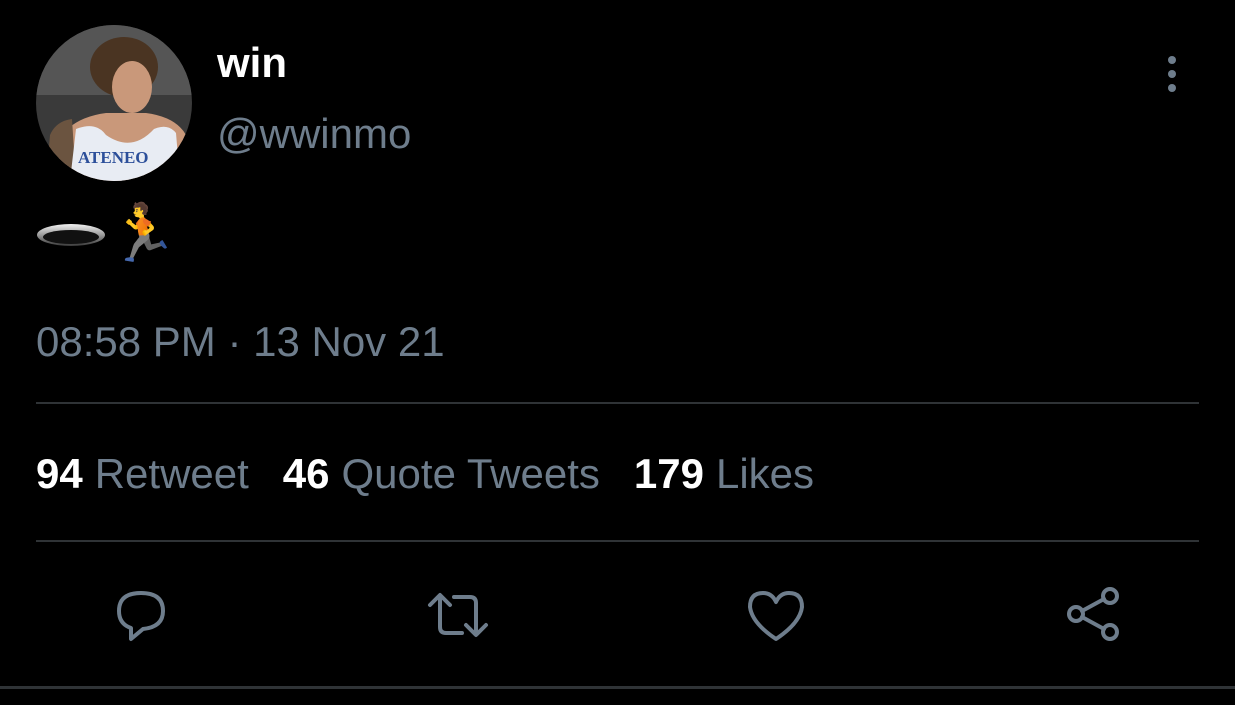  I want to click on bottom-divider, so click(617, 687).